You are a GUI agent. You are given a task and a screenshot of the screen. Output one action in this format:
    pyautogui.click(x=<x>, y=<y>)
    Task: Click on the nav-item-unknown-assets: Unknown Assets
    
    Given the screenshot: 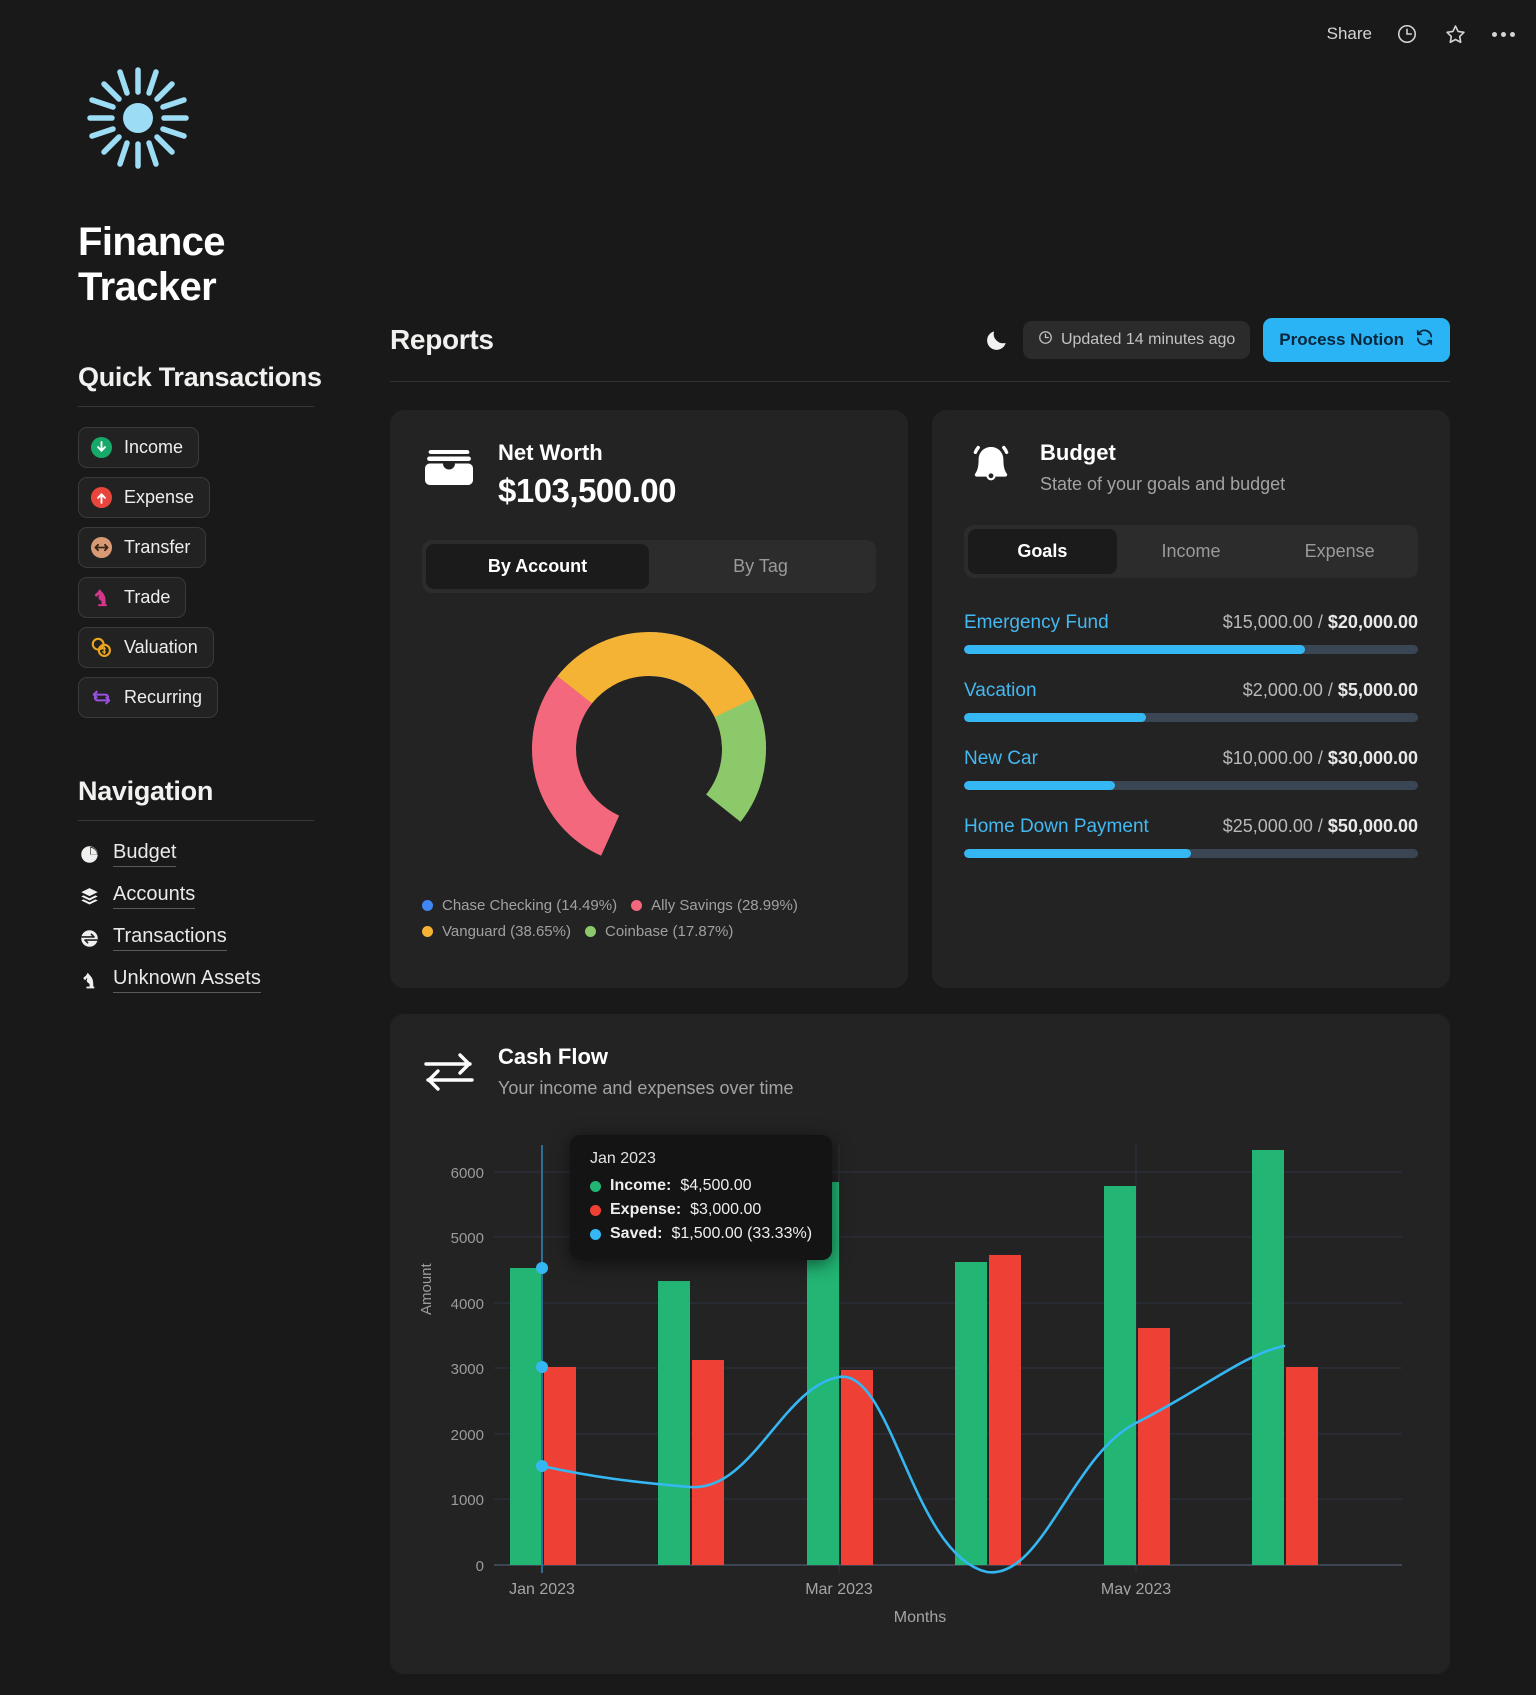 What is the action you would take?
    pyautogui.click(x=223, y=980)
    